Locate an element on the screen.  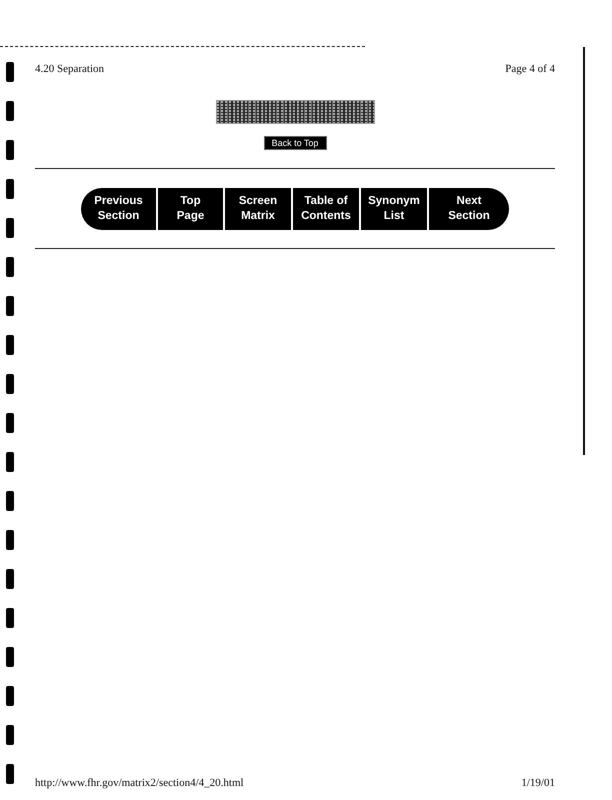
nav-button: Next Section is located at coordinates (469, 209).